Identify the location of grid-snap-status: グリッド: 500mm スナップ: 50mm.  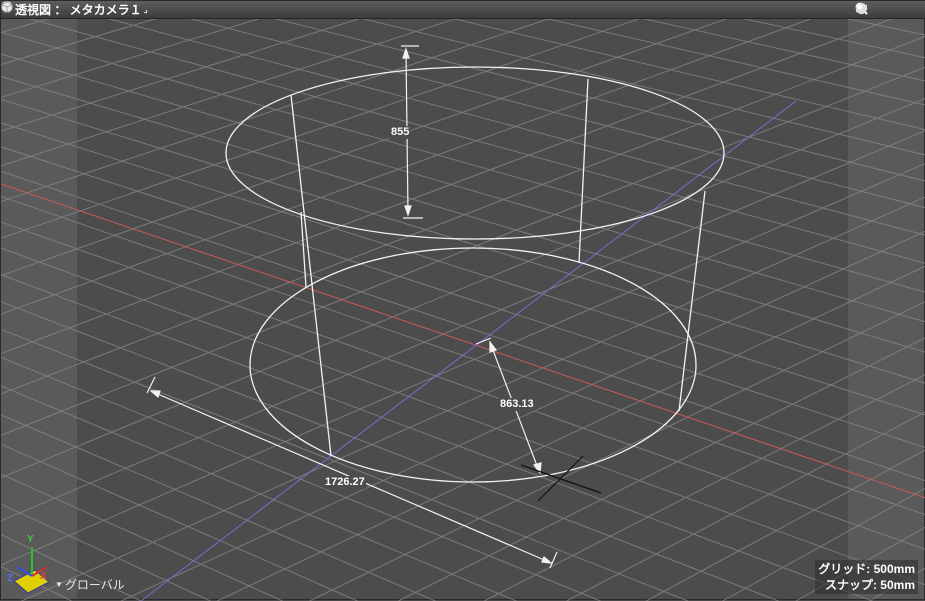
(866, 577).